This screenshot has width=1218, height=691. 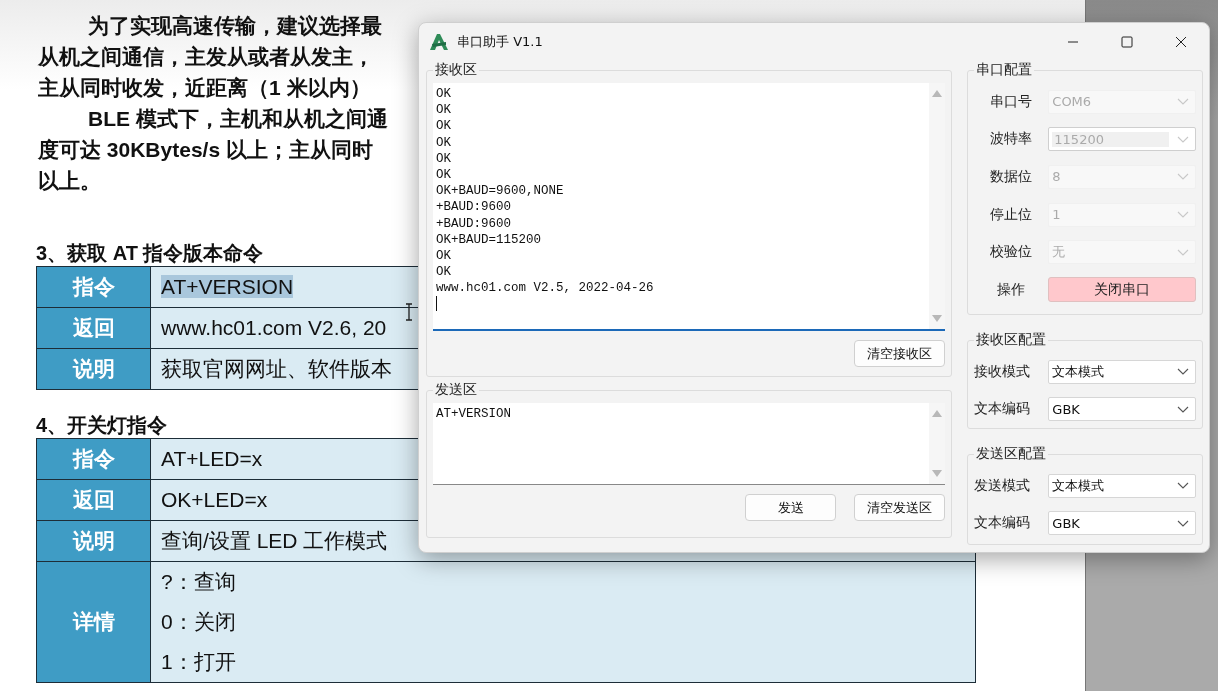 I want to click on paragraph-line: BLE 模式下，主机和从机之间通, so click(x=237, y=119).